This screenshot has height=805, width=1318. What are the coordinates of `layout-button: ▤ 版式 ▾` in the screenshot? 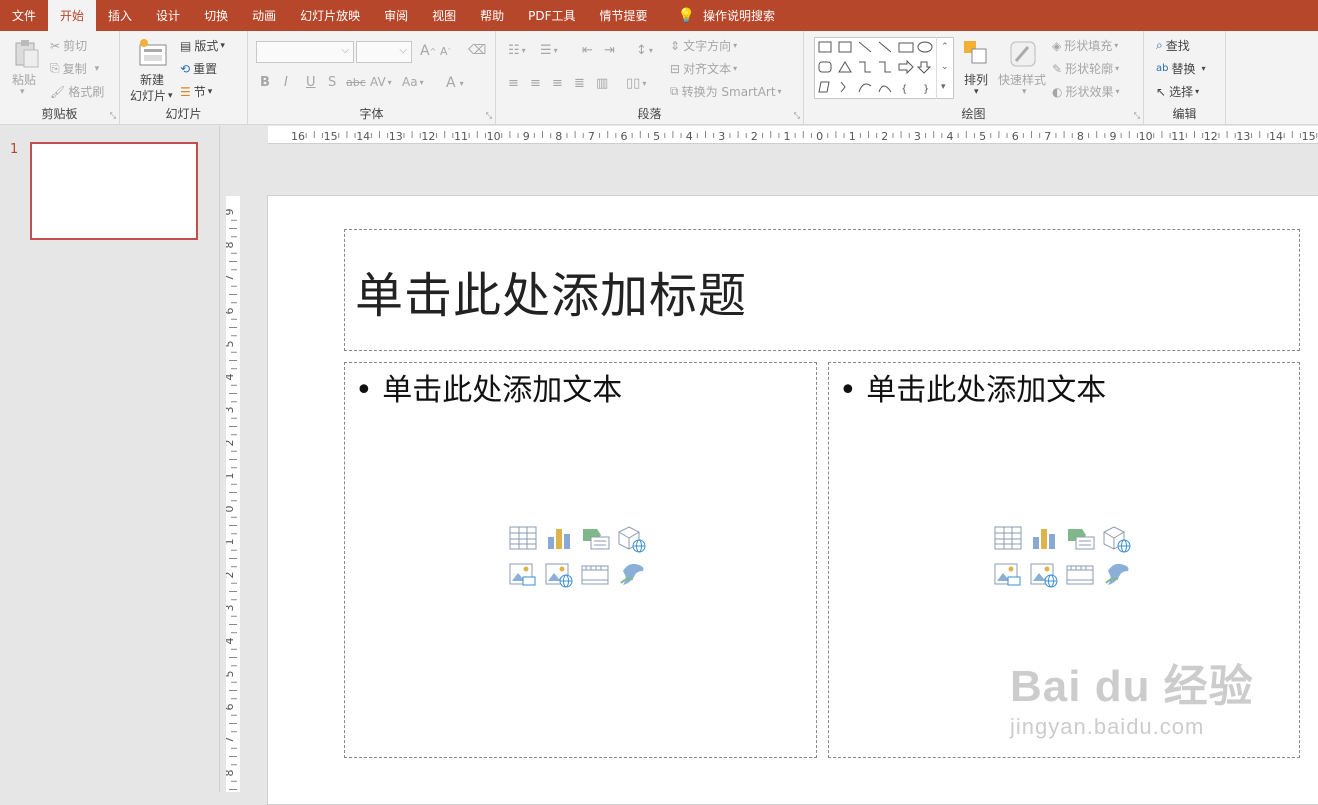 It's located at (202, 45).